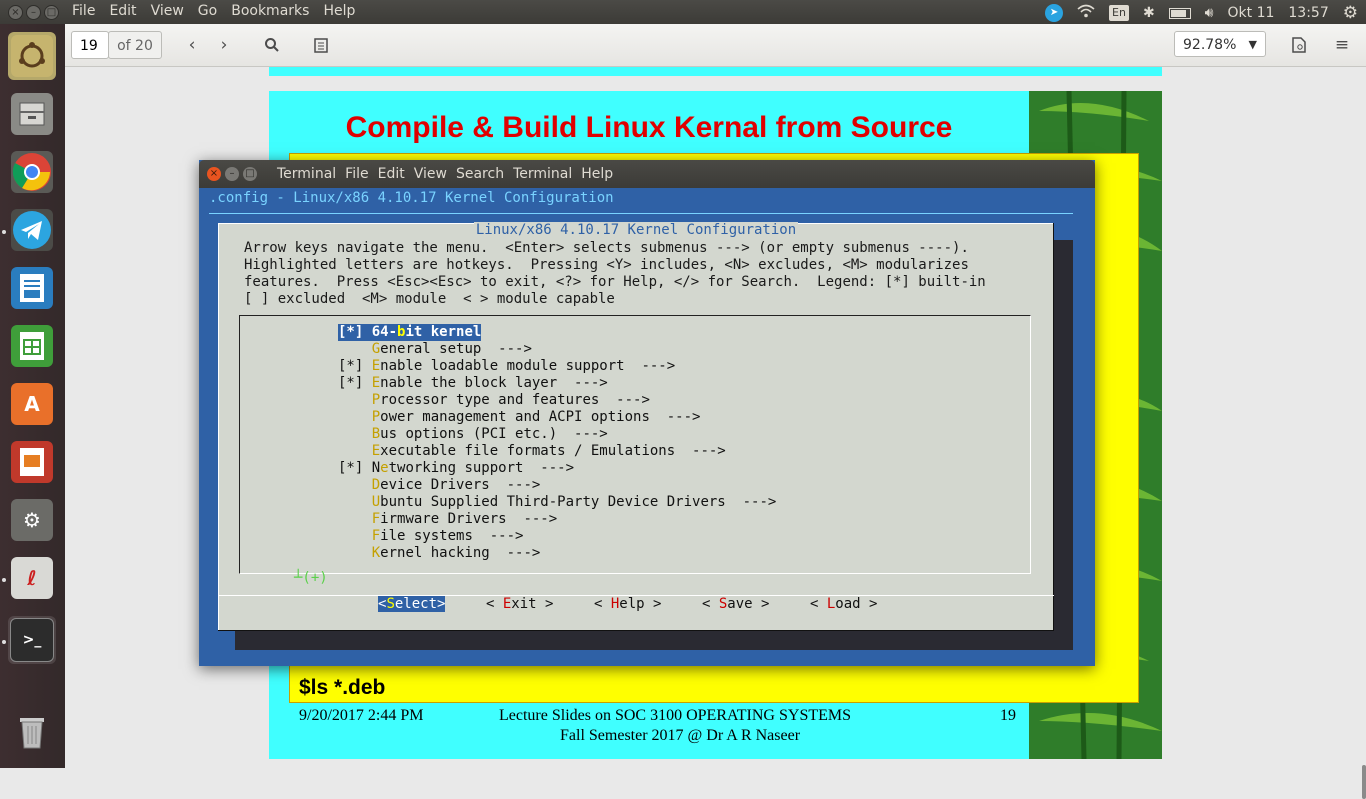 This screenshot has width=1366, height=799. Describe the element at coordinates (494, 400) in the screenshot. I see `menu-item: Processor type and features --->` at that location.